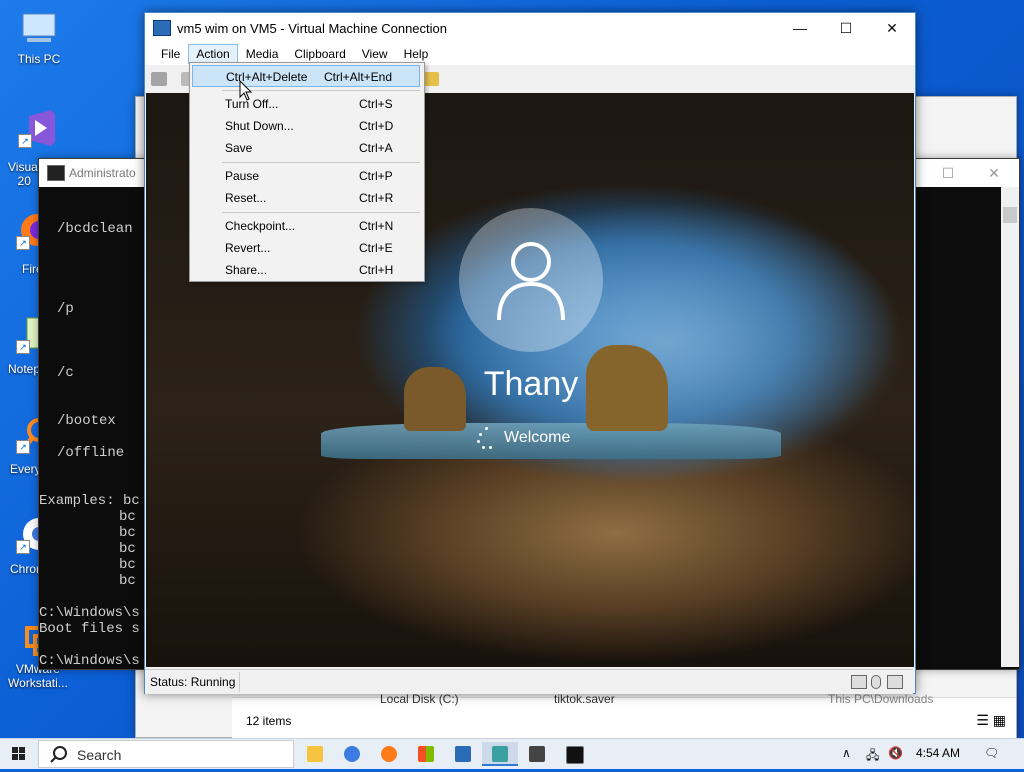  Describe the element at coordinates (431, 79) in the screenshot. I see `share-icon` at that location.